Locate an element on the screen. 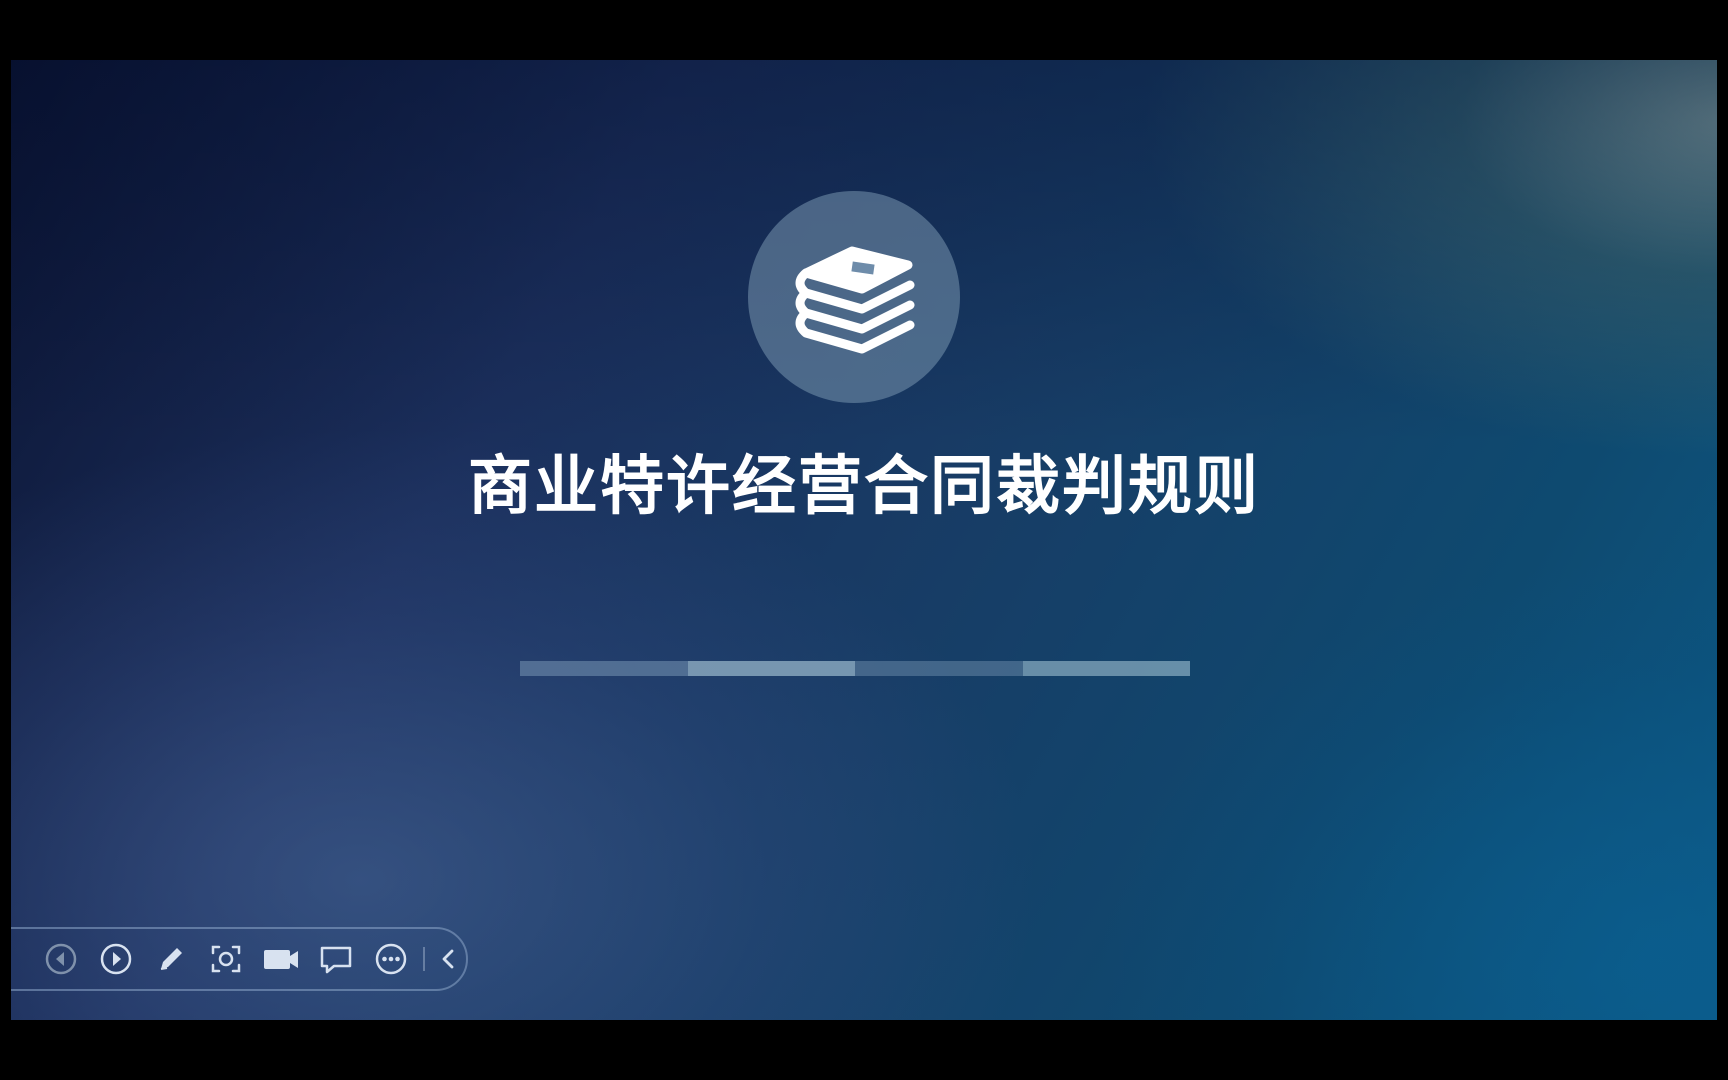 The height and width of the screenshot is (1080, 1728). focus-frame-icon is located at coordinates (226, 959).